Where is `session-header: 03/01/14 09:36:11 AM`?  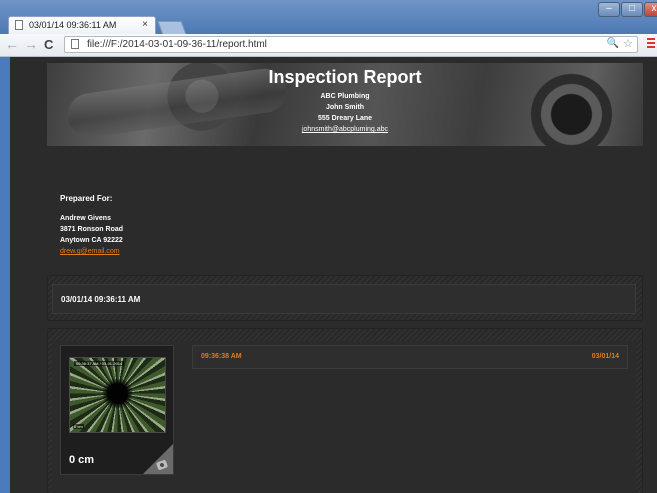
session-header: 03/01/14 09:36:11 AM is located at coordinates (344, 299).